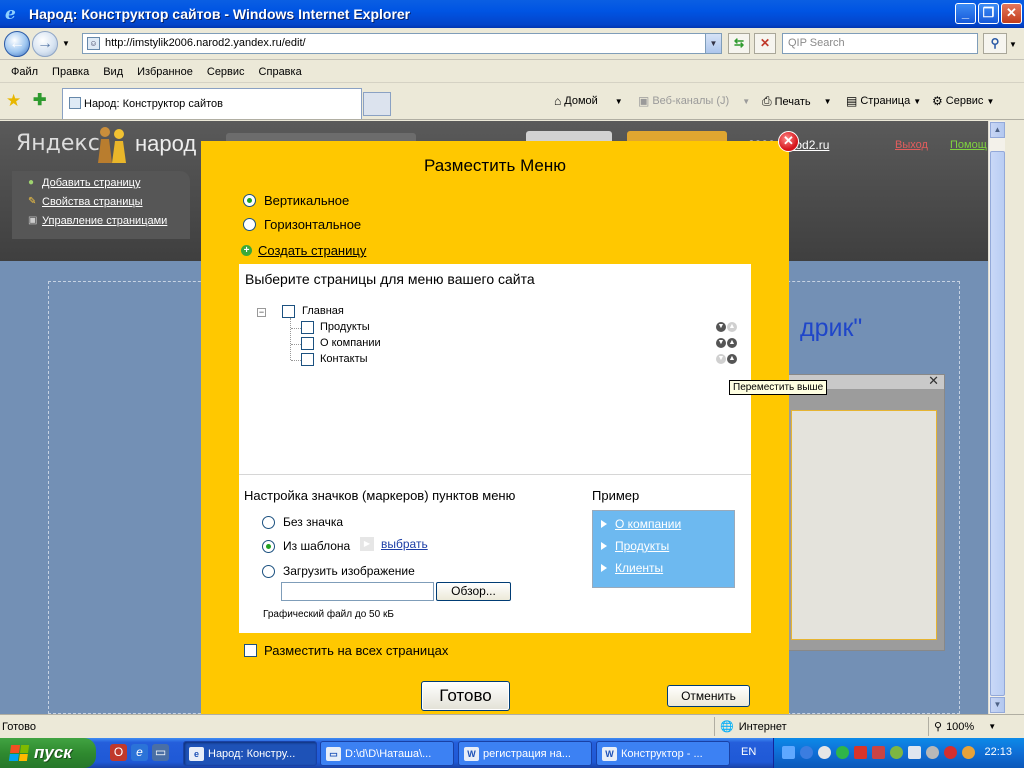  I want to click on menu-edit: Правка, so click(70, 72).